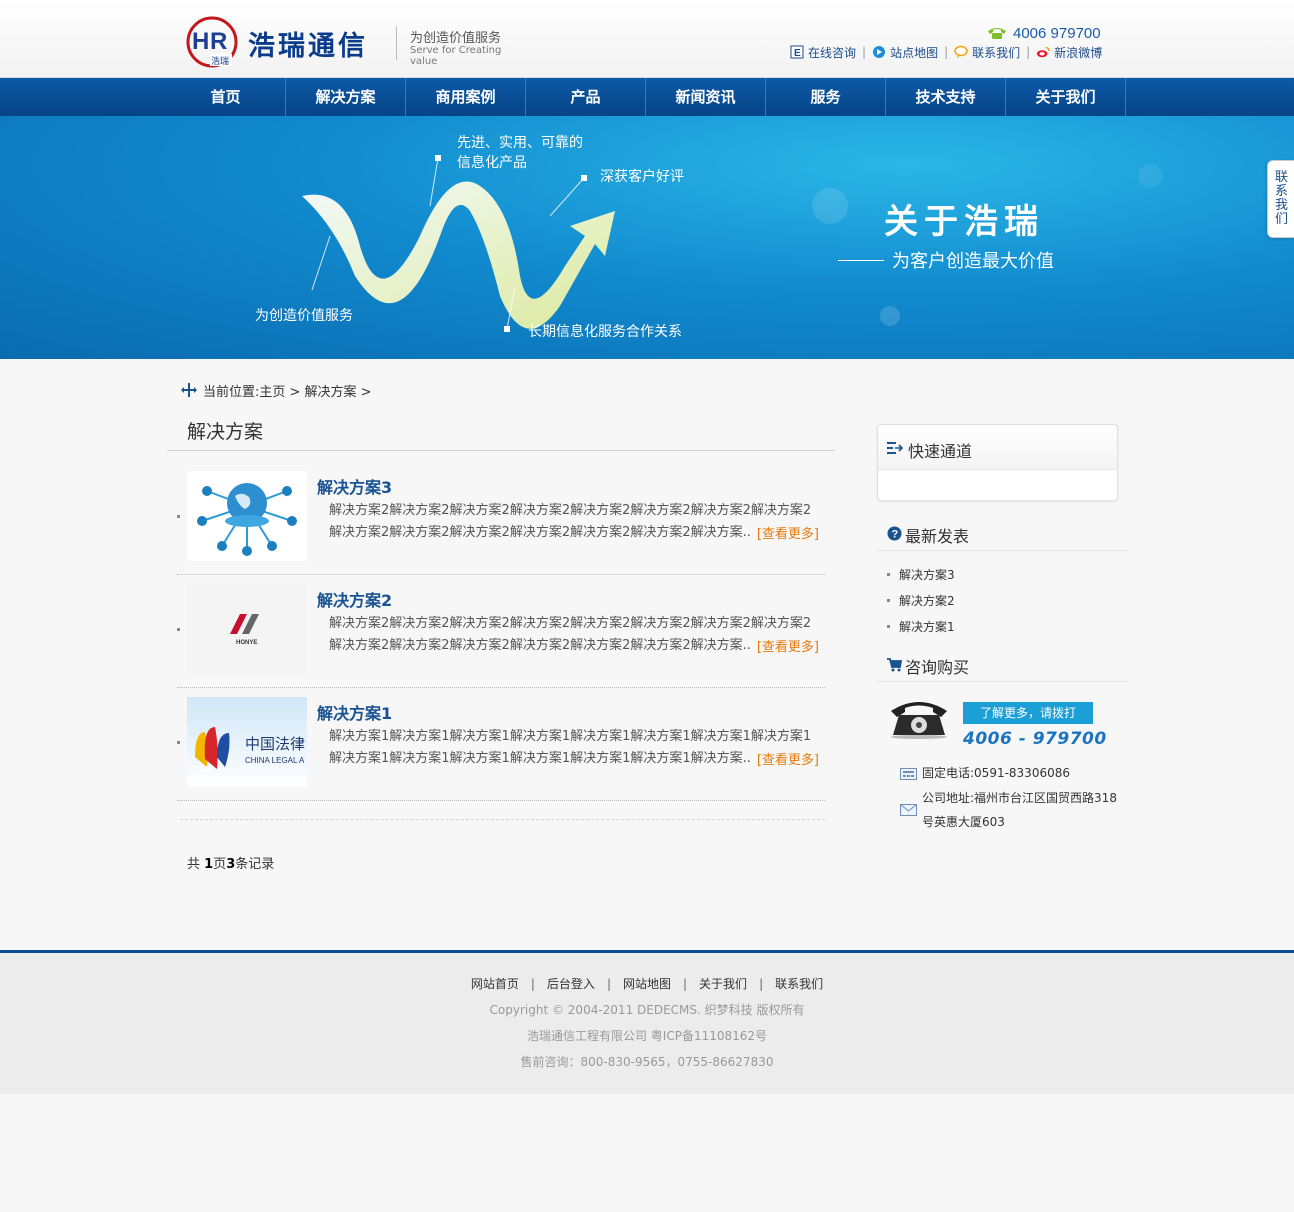 The height and width of the screenshot is (1212, 1294). What do you see at coordinates (586, 97) in the screenshot?
I see `nav-item-products: 产品` at bounding box center [586, 97].